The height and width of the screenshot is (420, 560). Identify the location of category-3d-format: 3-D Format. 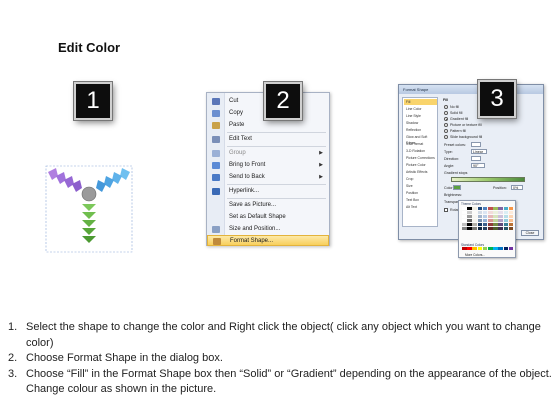
(420, 144).